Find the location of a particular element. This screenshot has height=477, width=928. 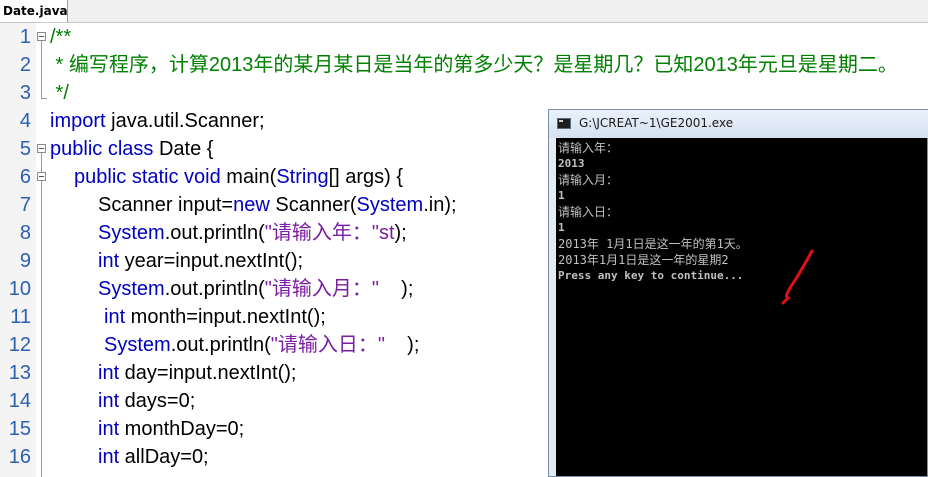

line-number: 13 is located at coordinates (19, 373).